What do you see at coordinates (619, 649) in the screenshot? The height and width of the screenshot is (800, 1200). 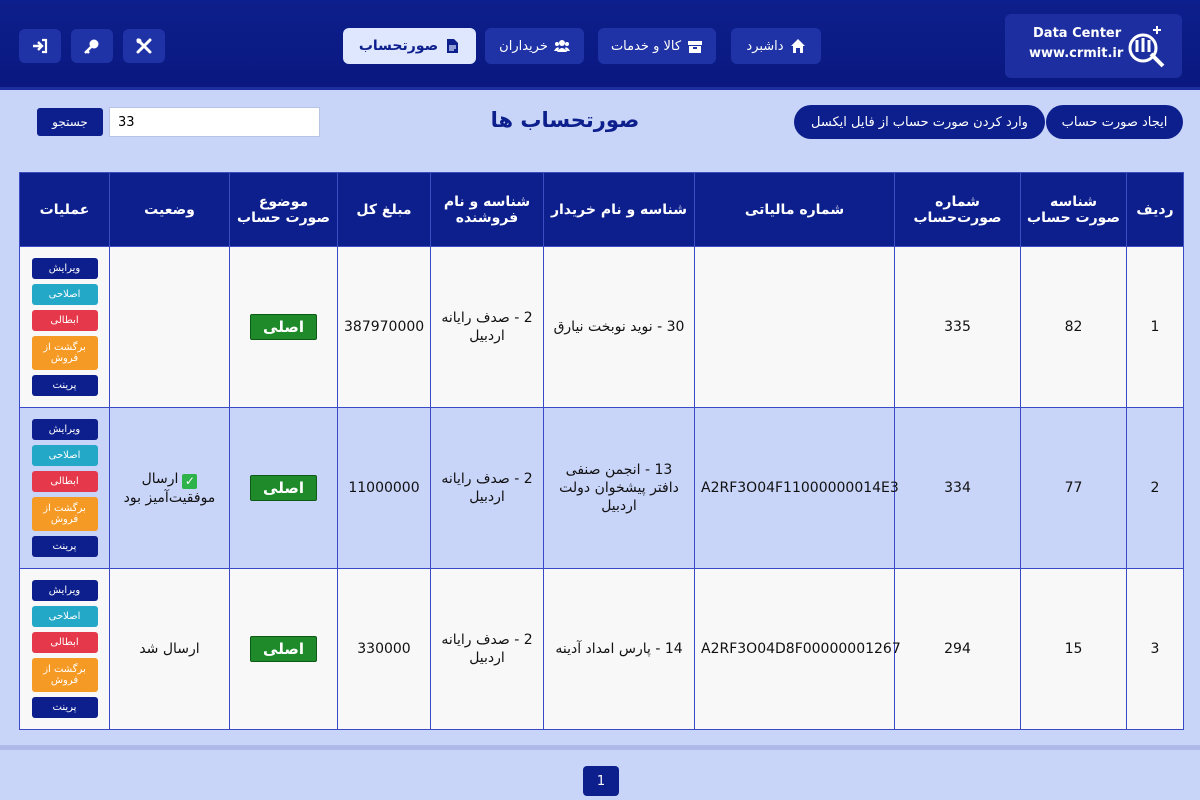 I see `cell-buyer: 14 - پارس امداد آدینه` at bounding box center [619, 649].